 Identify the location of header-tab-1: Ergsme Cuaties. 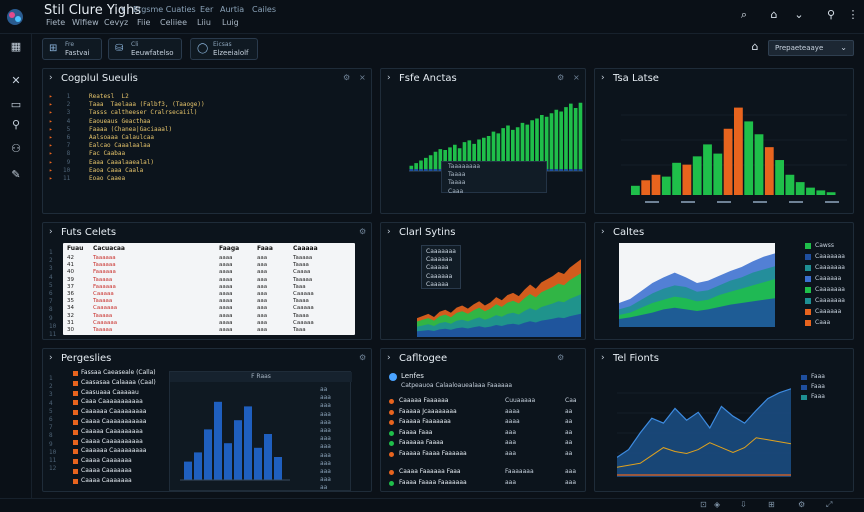
(164, 9).